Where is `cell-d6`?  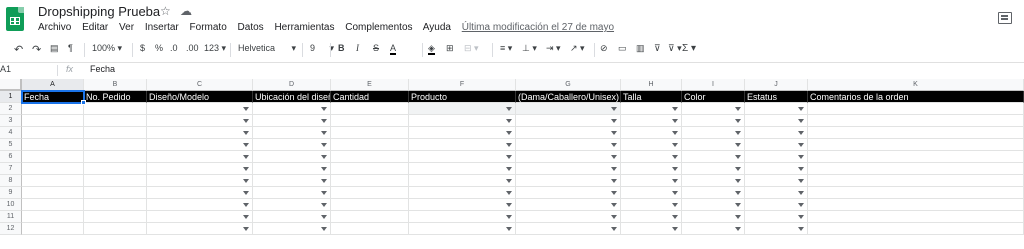 cell-d6 is located at coordinates (292, 157).